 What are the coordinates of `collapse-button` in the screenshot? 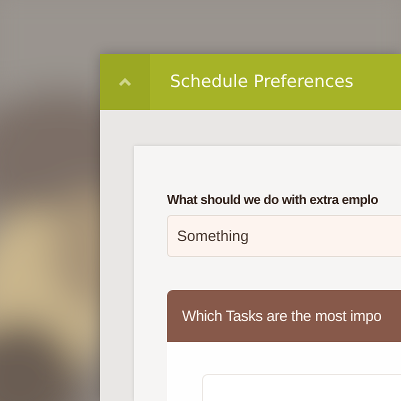 It's located at (125, 82).